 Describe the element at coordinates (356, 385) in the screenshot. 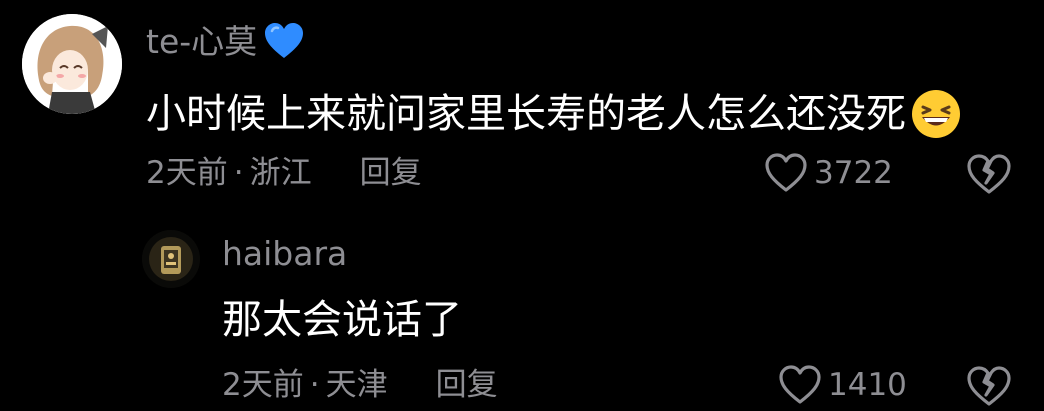

I see `comment-location: 天津` at that location.